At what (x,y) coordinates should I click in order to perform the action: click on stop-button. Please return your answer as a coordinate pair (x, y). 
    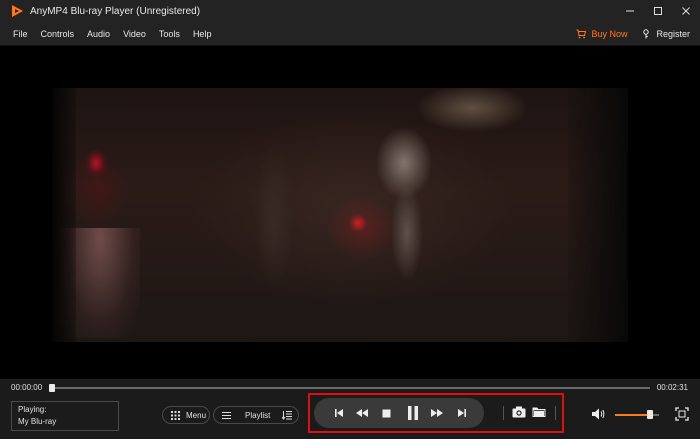
    Looking at the image, I should click on (386, 413).